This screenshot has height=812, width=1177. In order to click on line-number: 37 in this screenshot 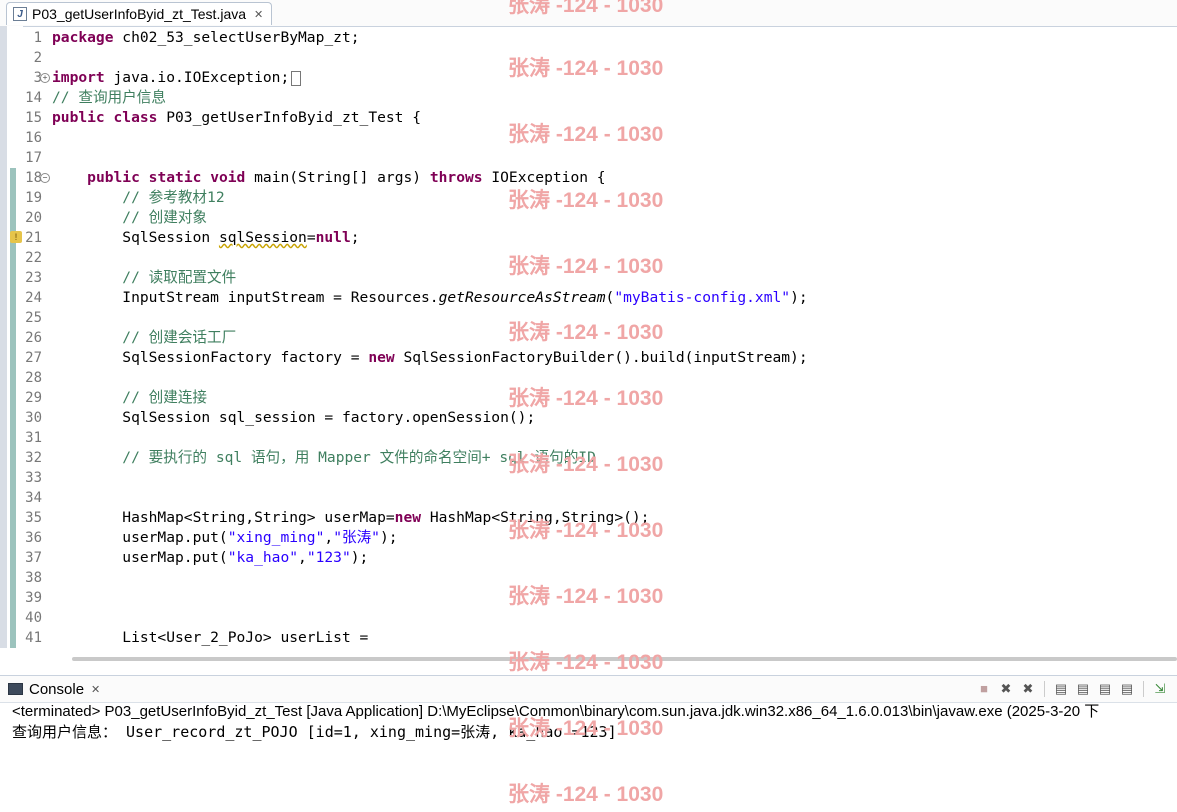, I will do `click(33, 558)`.